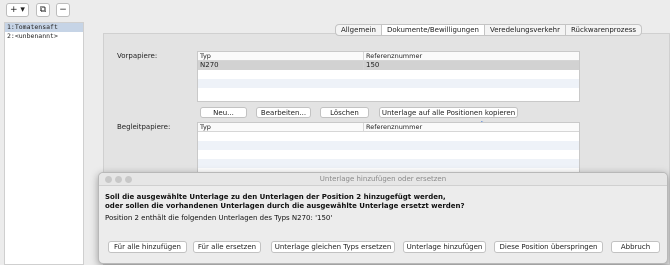 Image resolution: width=670 pixels, height=265 pixels. I want to click on cancel-button: Abbruch, so click(635, 247).